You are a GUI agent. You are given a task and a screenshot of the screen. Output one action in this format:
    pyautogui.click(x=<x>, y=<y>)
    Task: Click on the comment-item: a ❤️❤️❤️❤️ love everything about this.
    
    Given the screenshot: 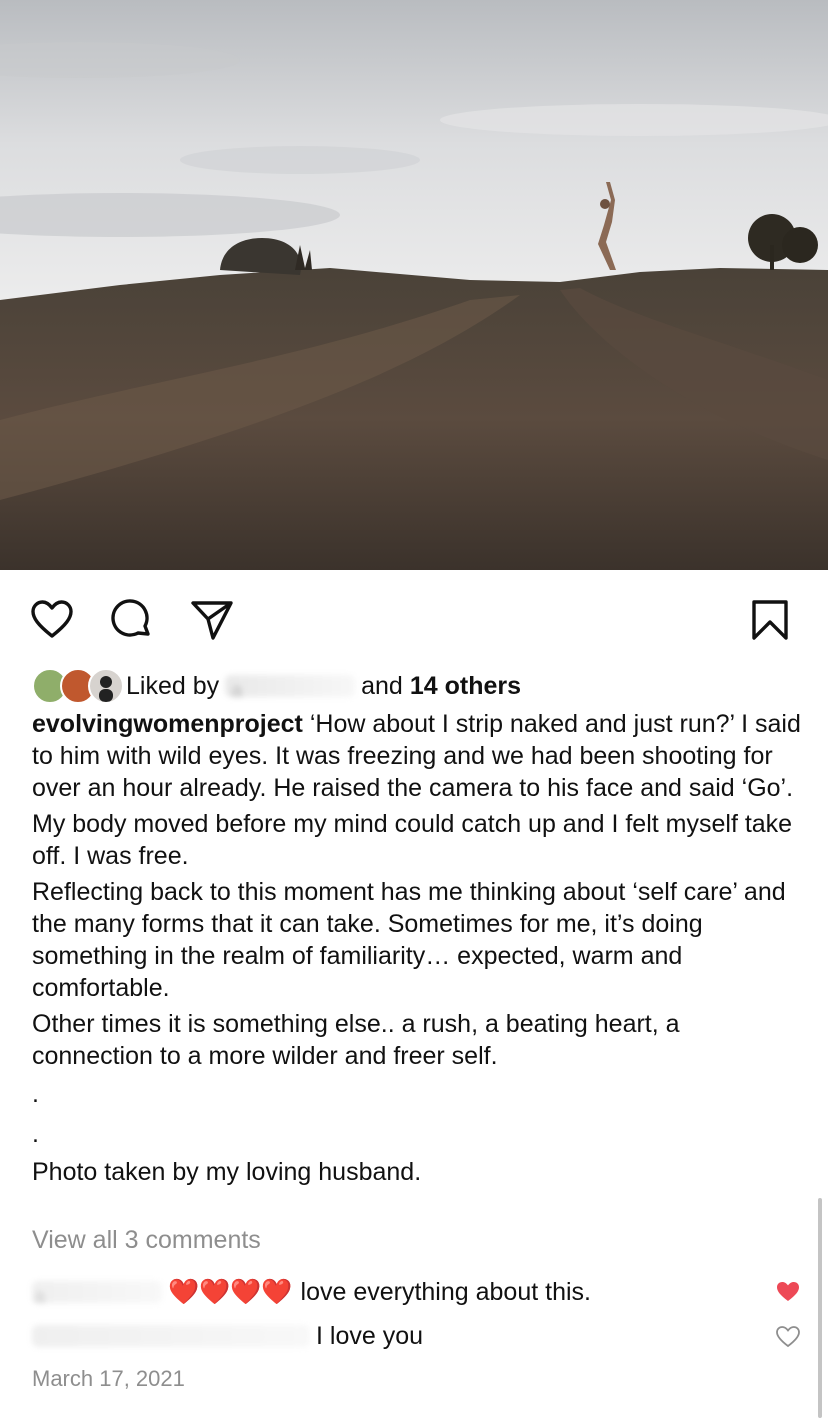 What is the action you would take?
    pyautogui.click(x=412, y=1292)
    